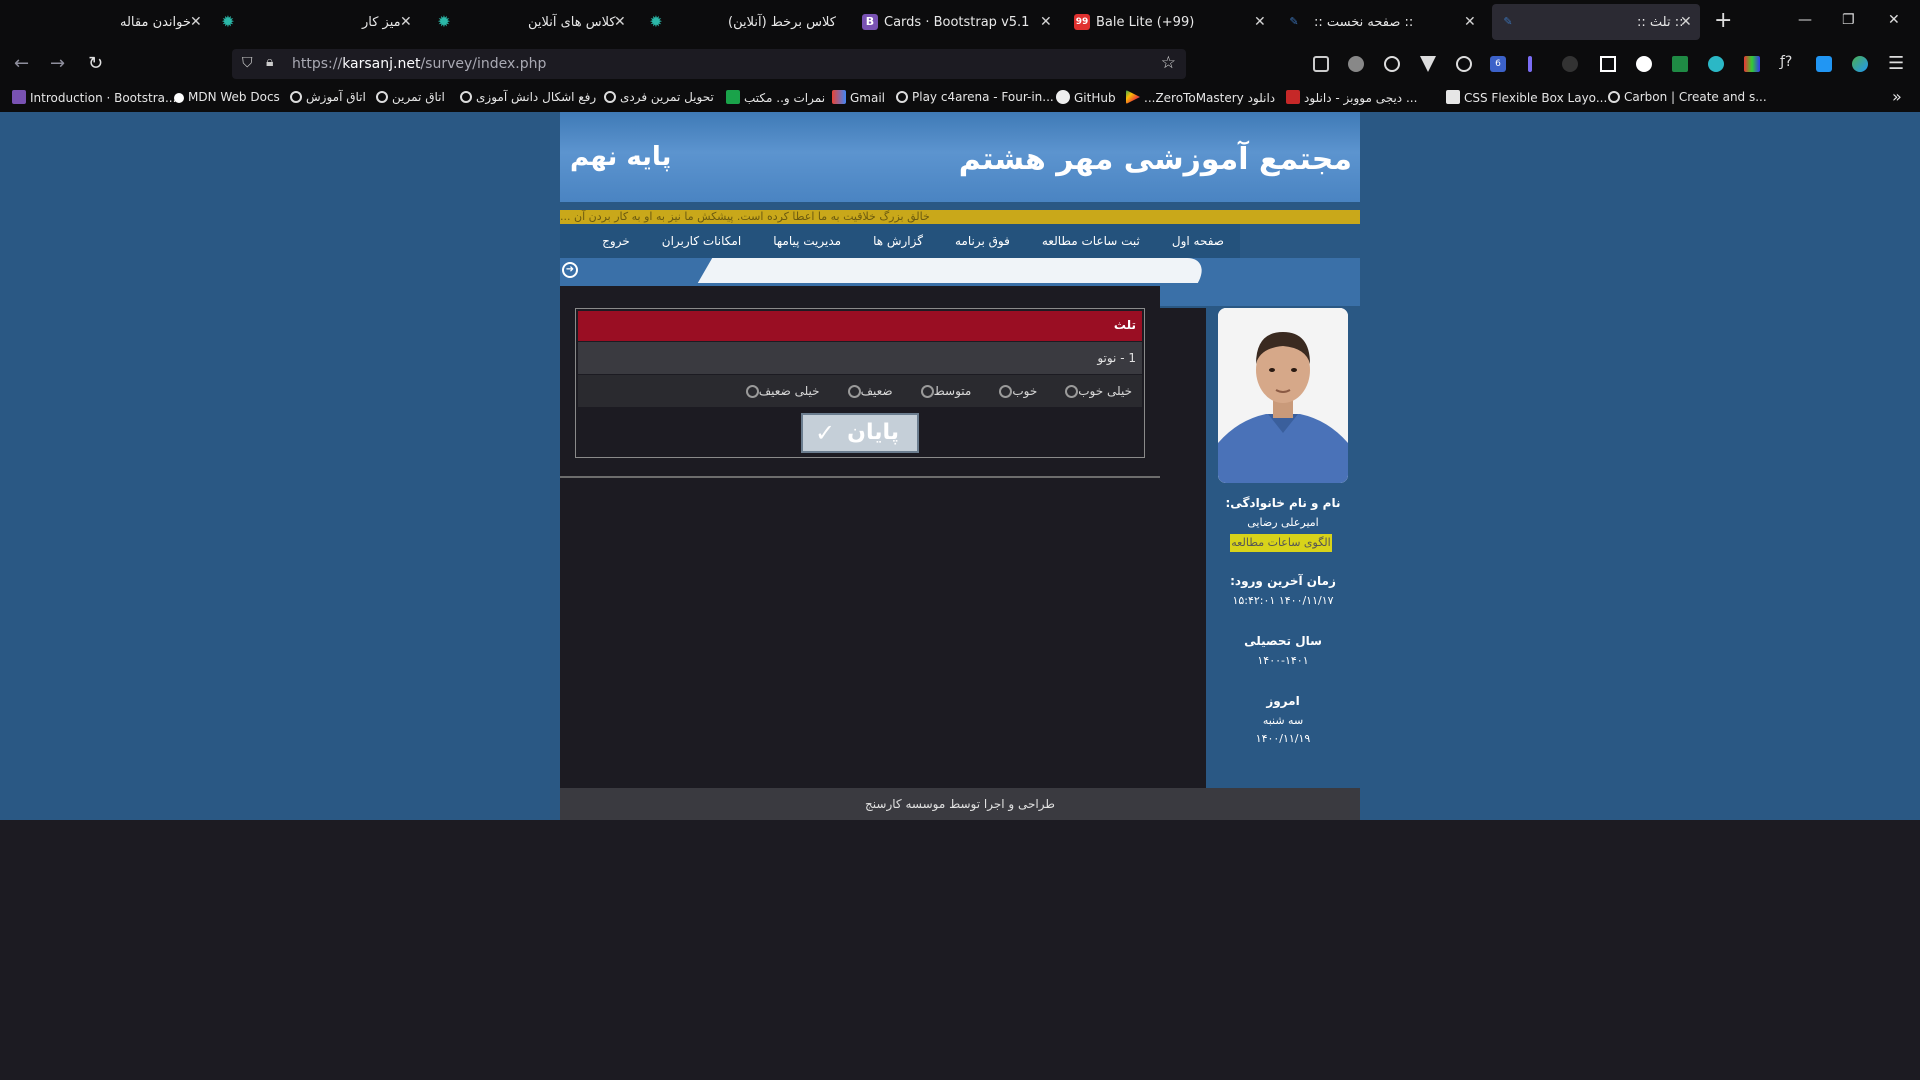 This screenshot has width=1920, height=1080. What do you see at coordinates (410, 97) in the screenshot?
I see `bookmark-item: اتاق تمرین` at bounding box center [410, 97].